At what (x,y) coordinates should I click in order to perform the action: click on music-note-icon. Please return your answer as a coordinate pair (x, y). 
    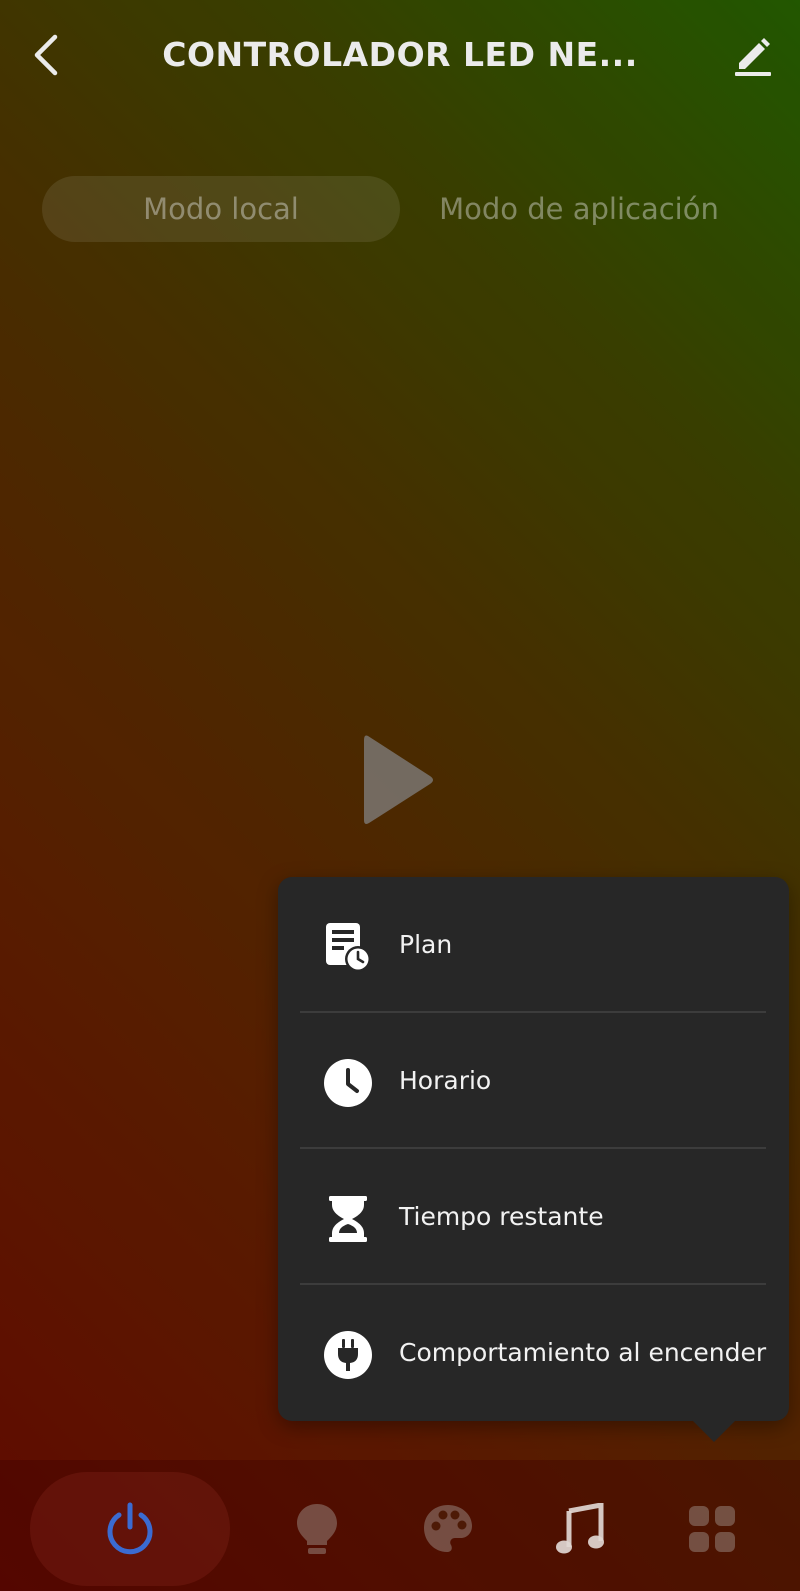
    Looking at the image, I should click on (580, 1528).